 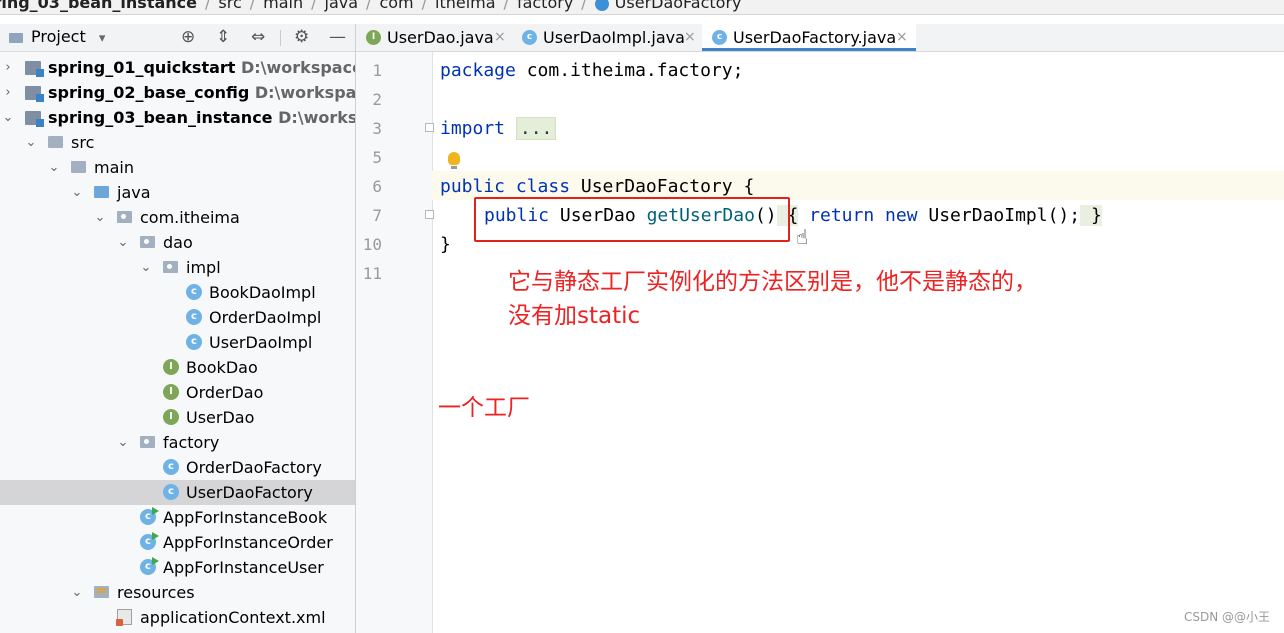 I want to click on tab-userdaofactory-java: c UserDaoFactory.java ×, so click(x=809, y=37).